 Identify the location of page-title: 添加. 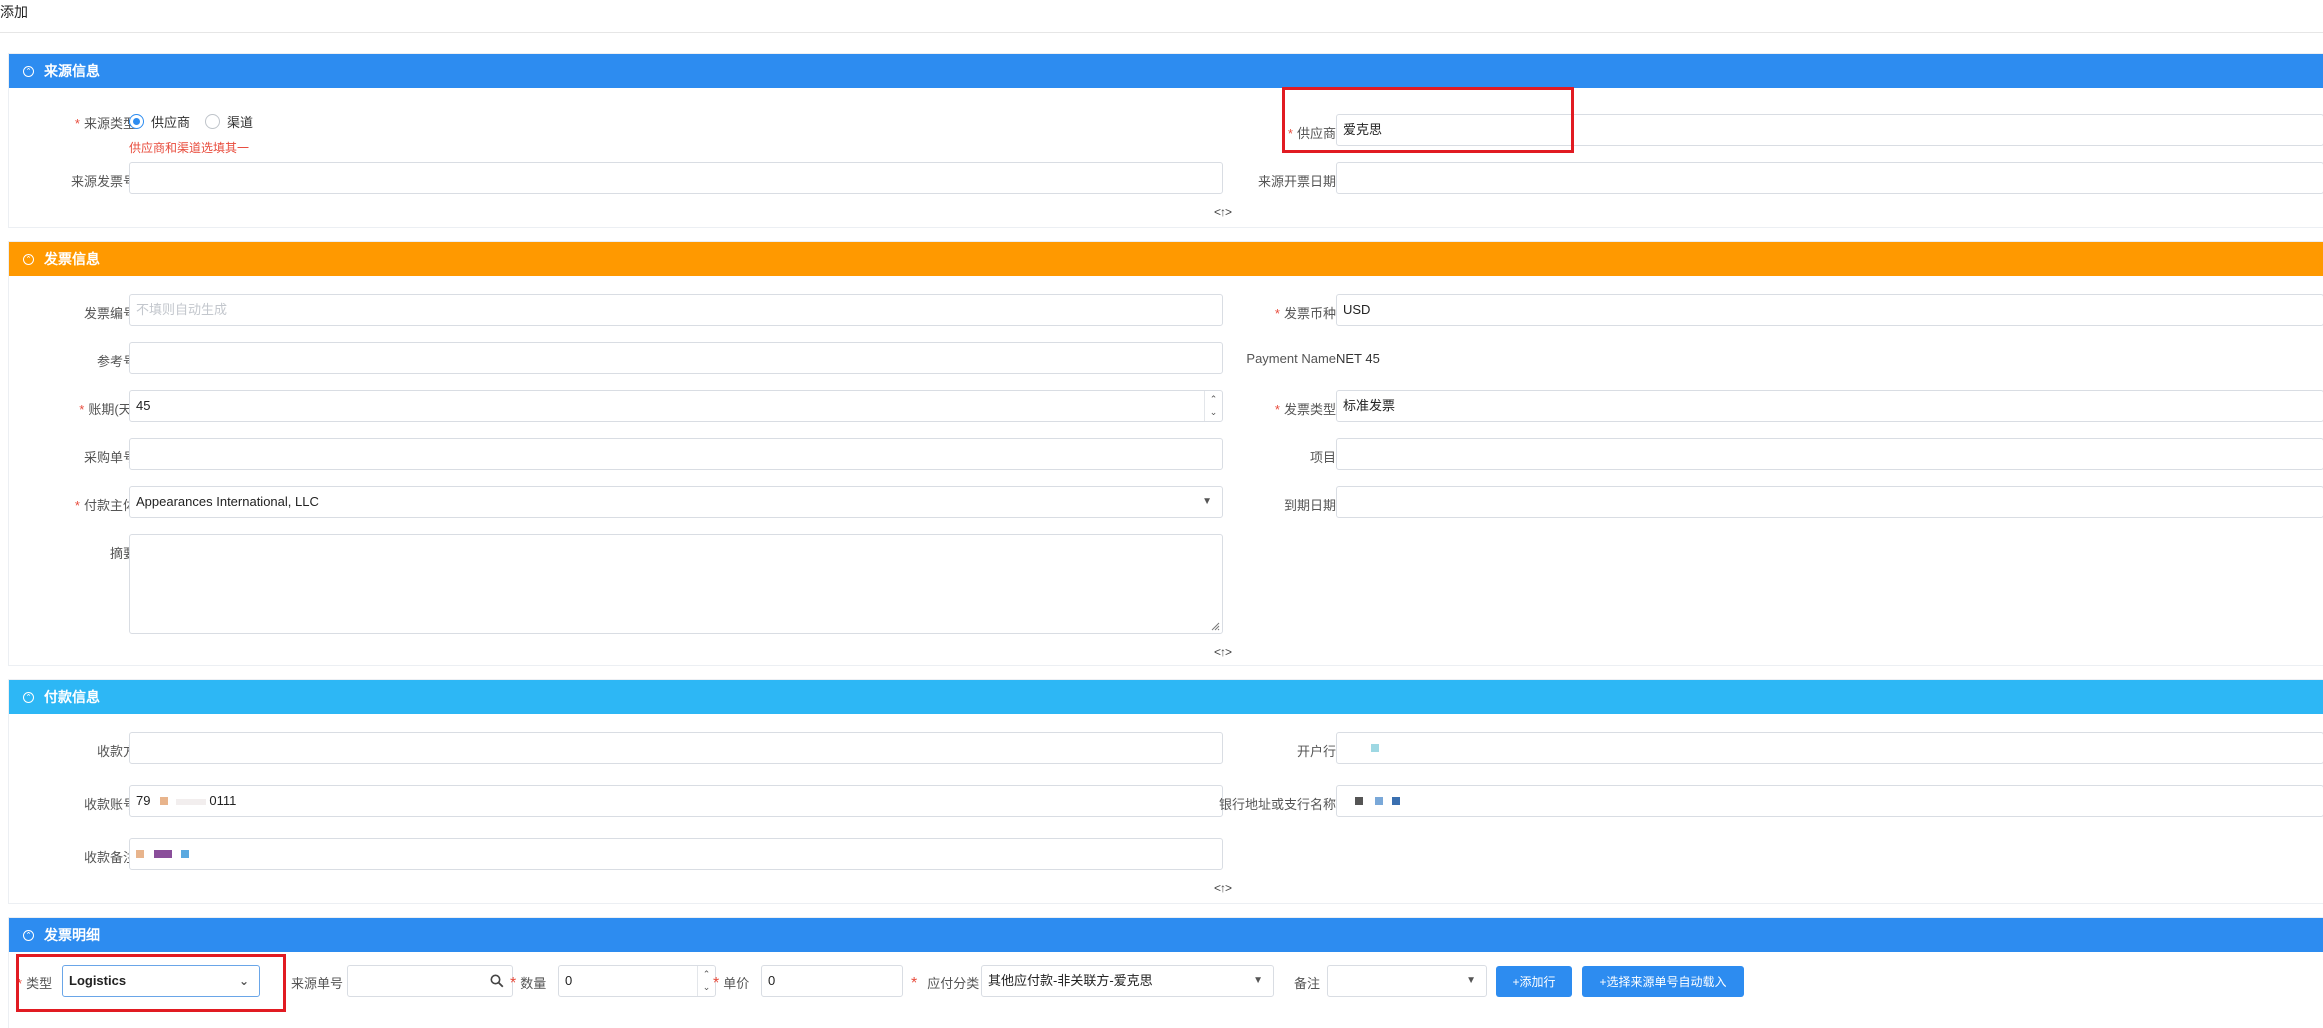
(14, 12).